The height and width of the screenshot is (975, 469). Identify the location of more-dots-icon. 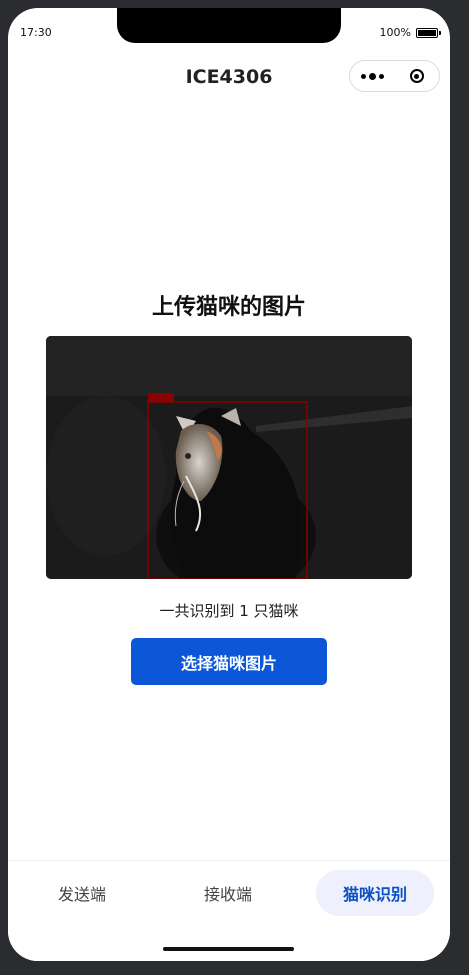
(372, 76).